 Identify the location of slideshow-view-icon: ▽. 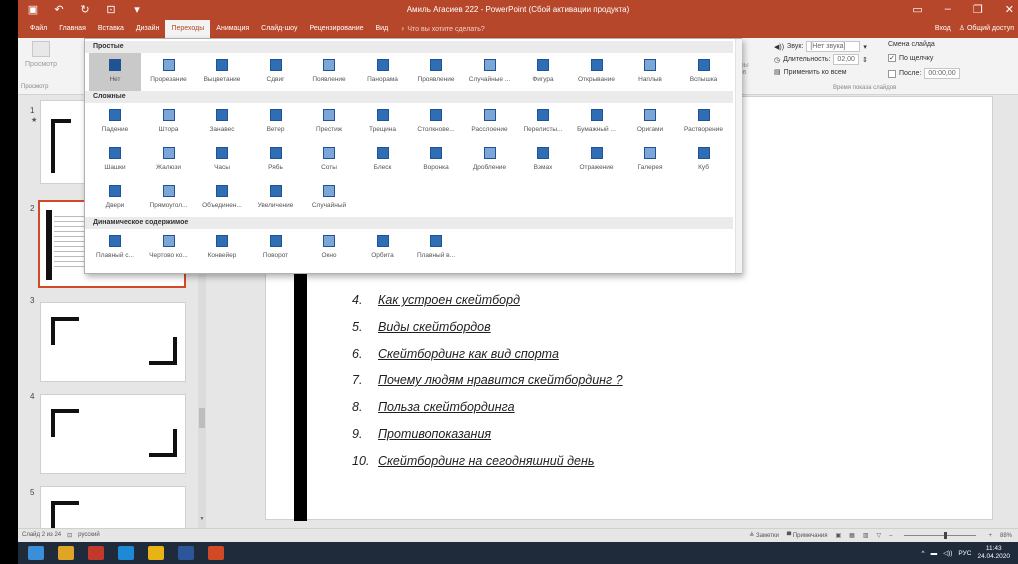
(879, 535).